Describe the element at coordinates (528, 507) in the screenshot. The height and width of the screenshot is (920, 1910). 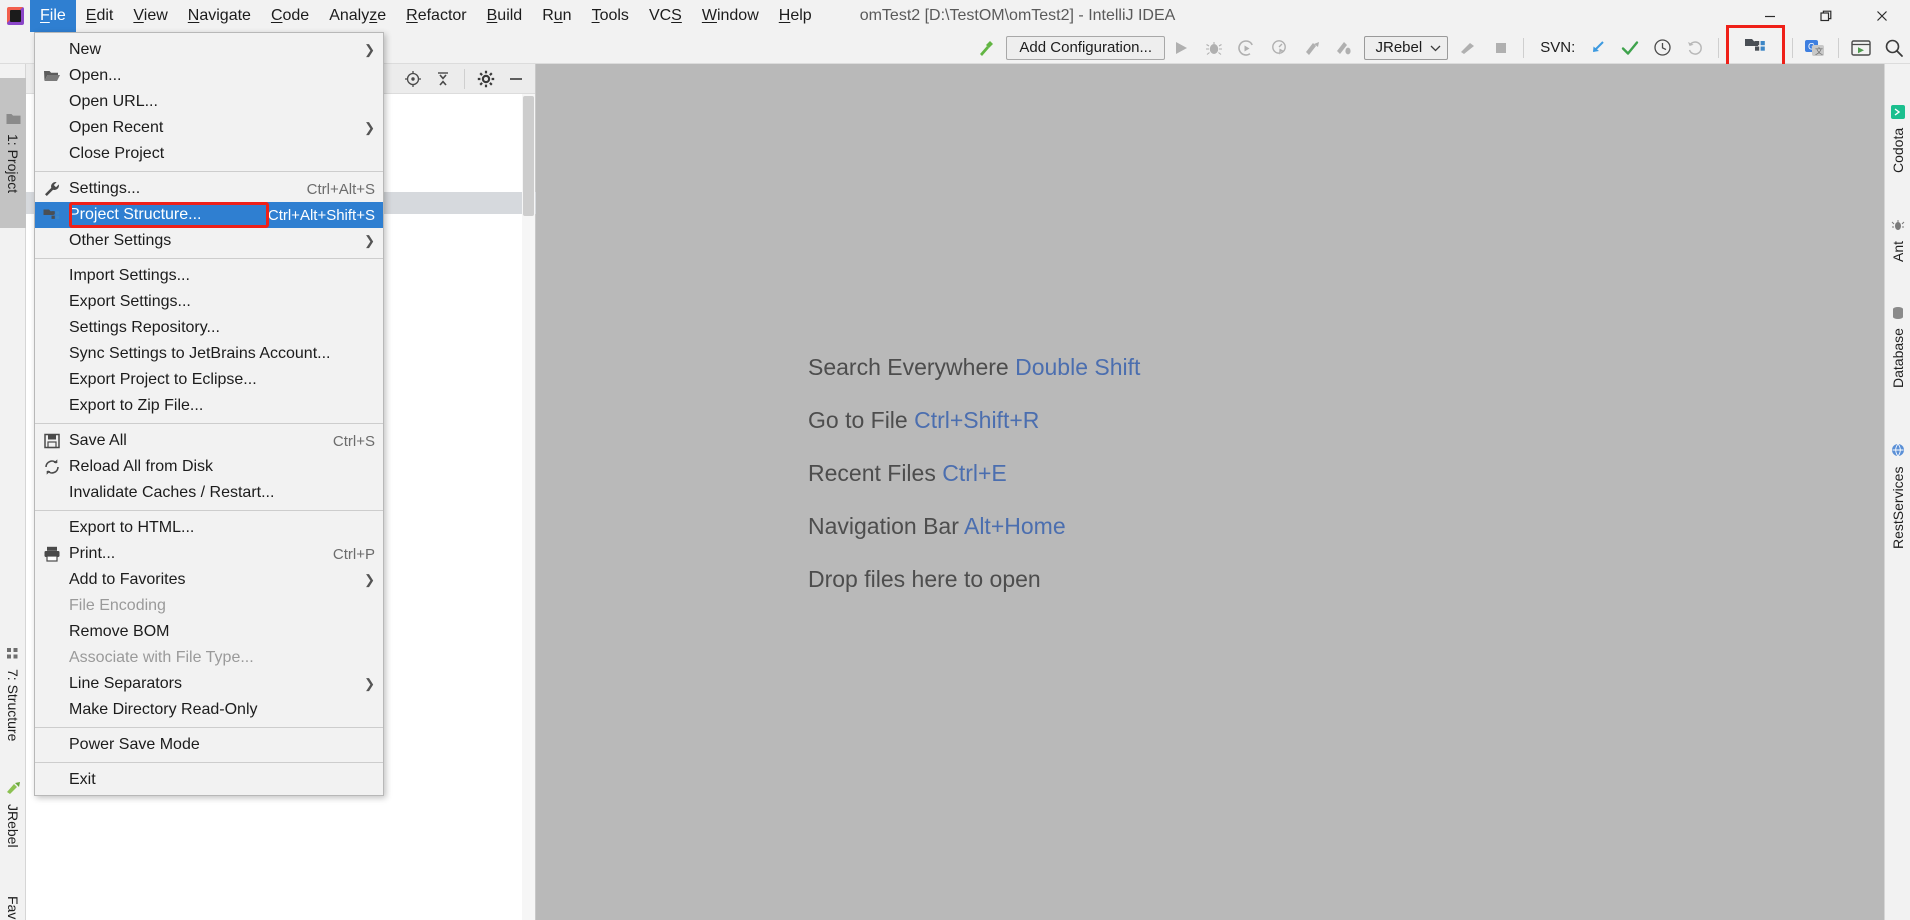
I see `project-tree-scrollbar` at that location.